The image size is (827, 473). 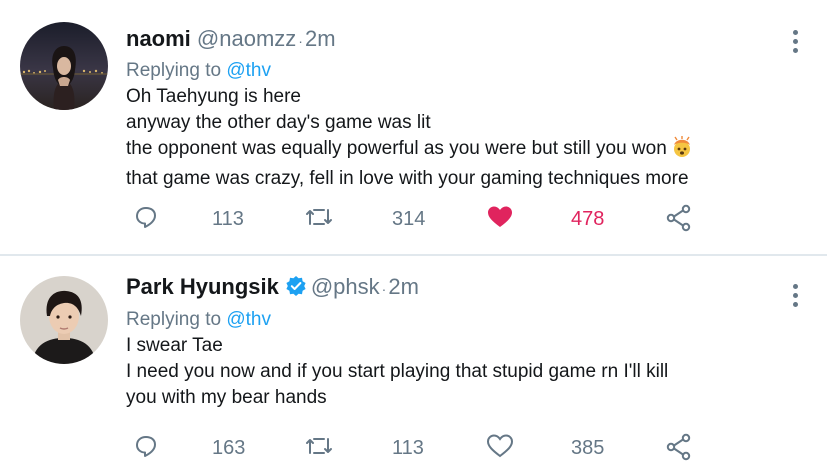 I want to click on verified-badge-icon, so click(x=296, y=290).